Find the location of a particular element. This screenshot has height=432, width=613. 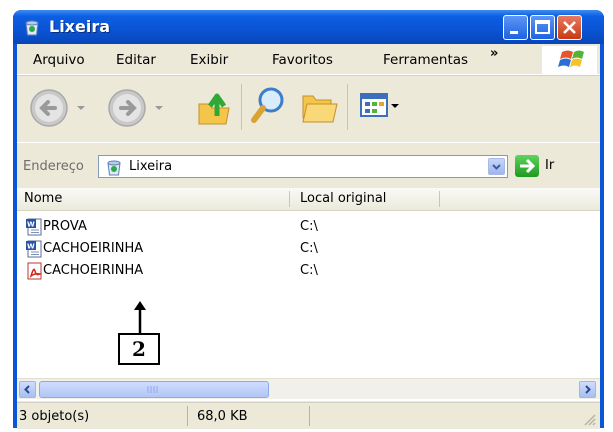

close-icon is located at coordinates (569, 27).